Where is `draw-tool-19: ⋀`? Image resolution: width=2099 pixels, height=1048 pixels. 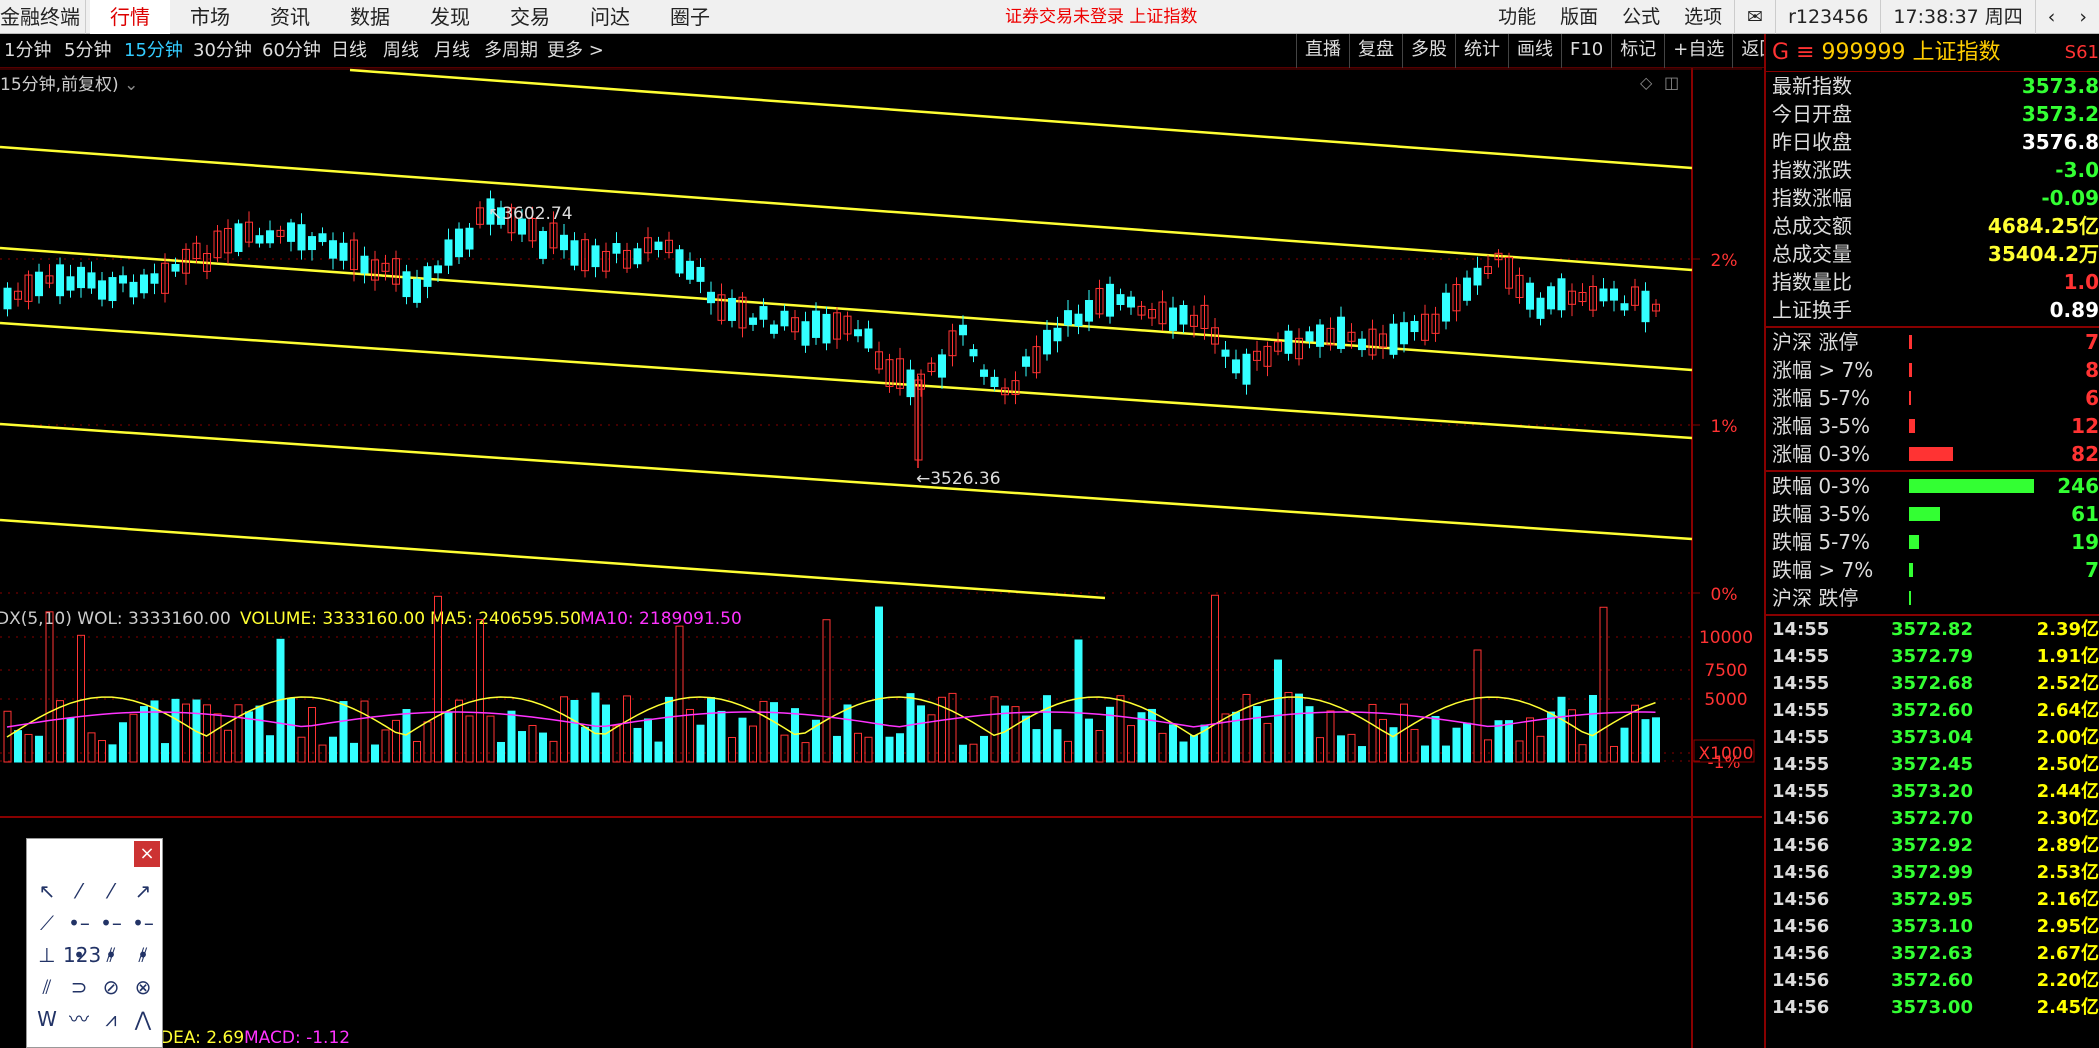 draw-tool-19: ⋀ is located at coordinates (143, 1019).